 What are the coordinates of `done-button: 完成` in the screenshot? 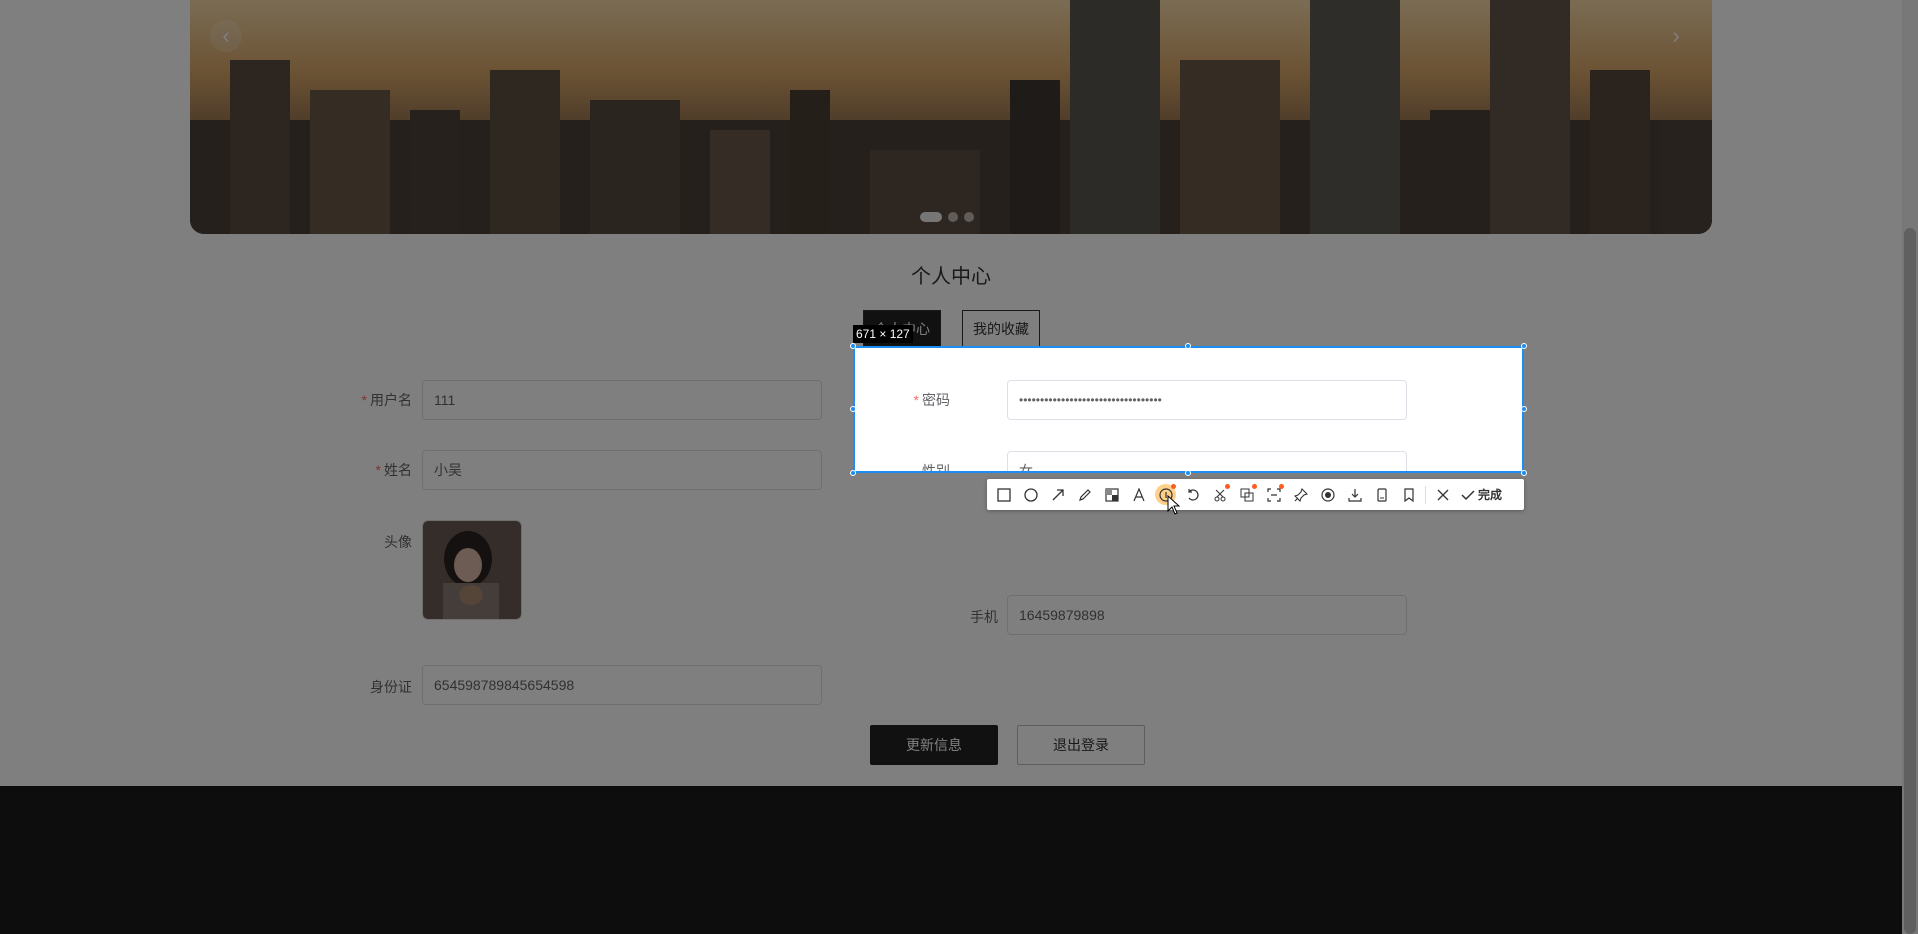 It's located at (1481, 494).